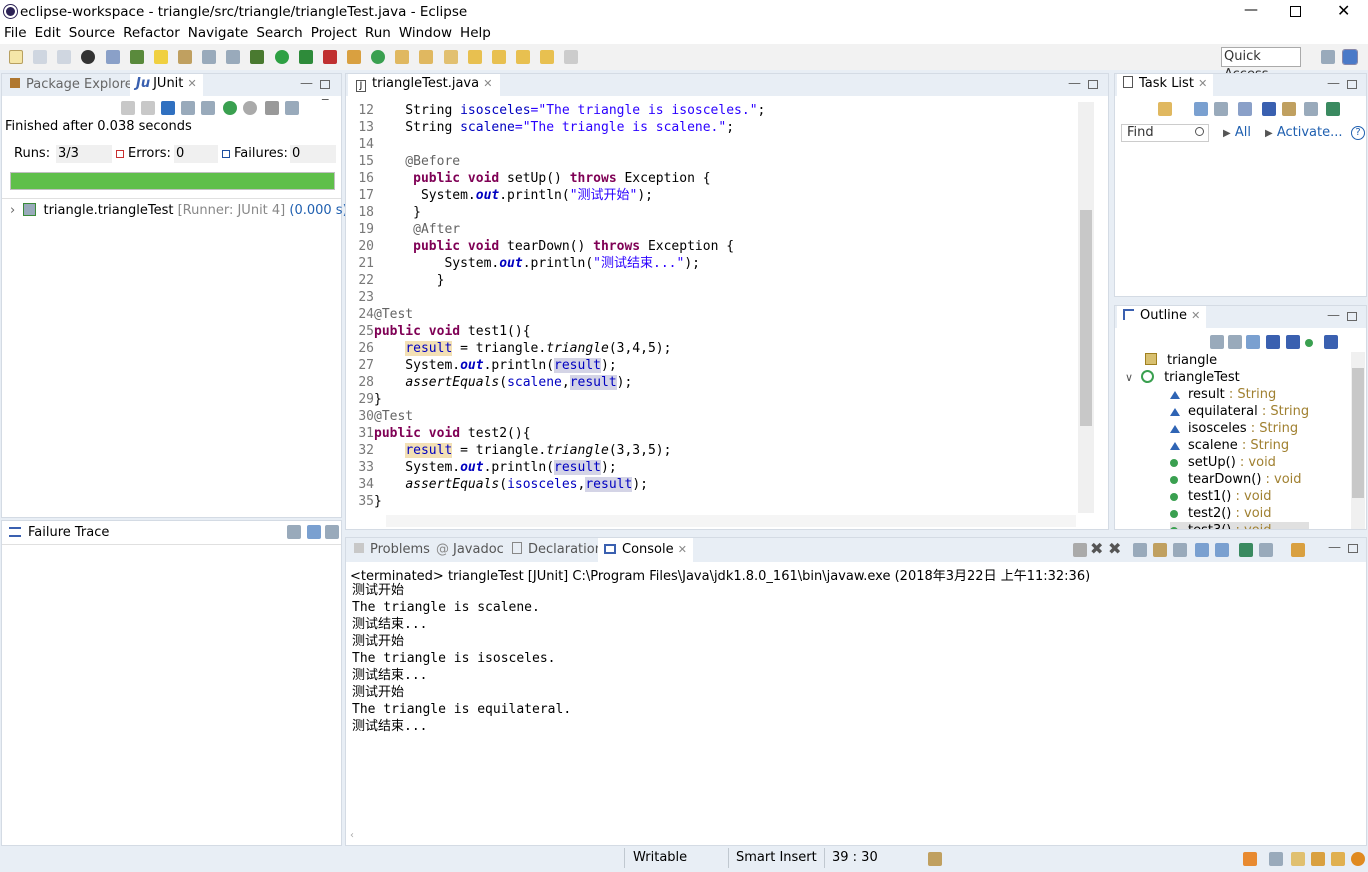 The width and height of the screenshot is (1368, 872). What do you see at coordinates (424, 86) in the screenshot?
I see `tab-triangletest-java: JtriangleTest.java ✕` at bounding box center [424, 86].